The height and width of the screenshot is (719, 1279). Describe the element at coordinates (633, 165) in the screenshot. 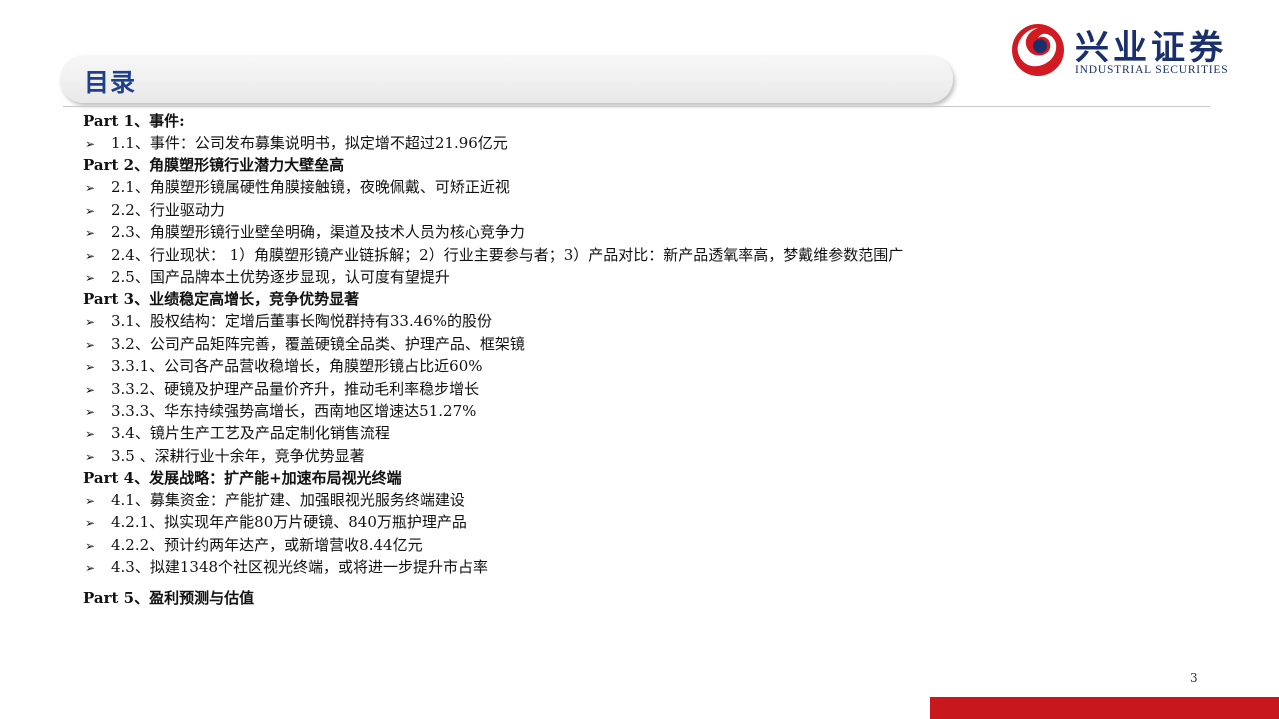

I see `toc-part-2: Part 2、角膜塑形镜行业潜力大壁垒高` at that location.